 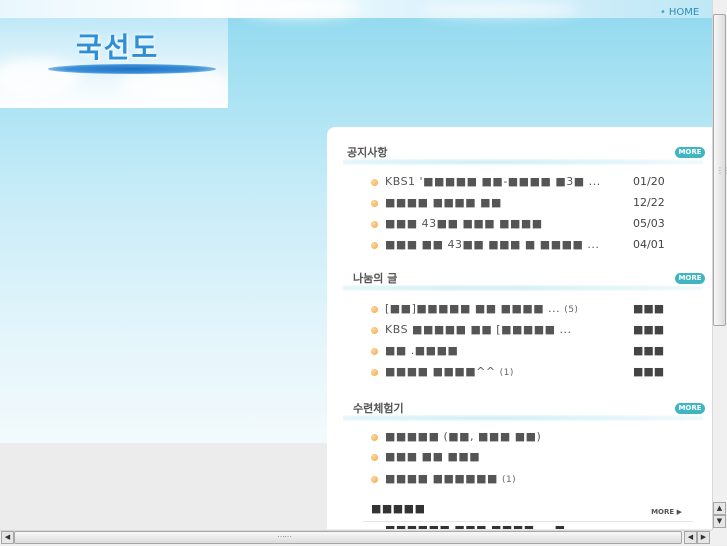 I want to click on post-title: ■■■■ ■■■■^^ (1), so click(x=449, y=371).